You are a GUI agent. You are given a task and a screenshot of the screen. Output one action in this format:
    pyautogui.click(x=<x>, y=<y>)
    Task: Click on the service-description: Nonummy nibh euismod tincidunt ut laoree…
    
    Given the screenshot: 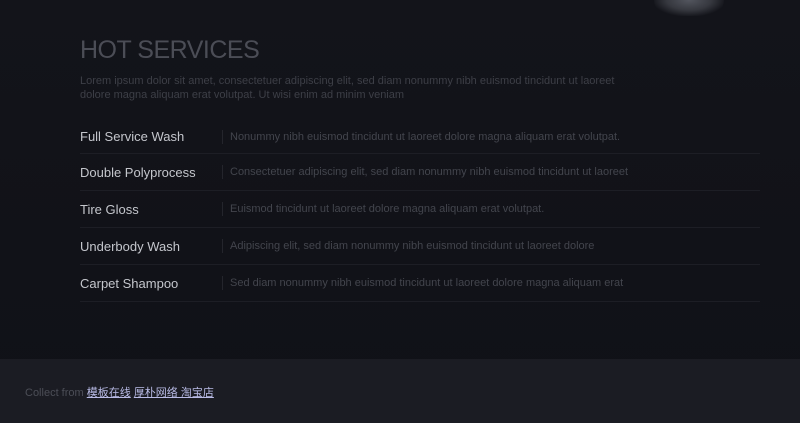 What is the action you would take?
    pyautogui.click(x=425, y=136)
    